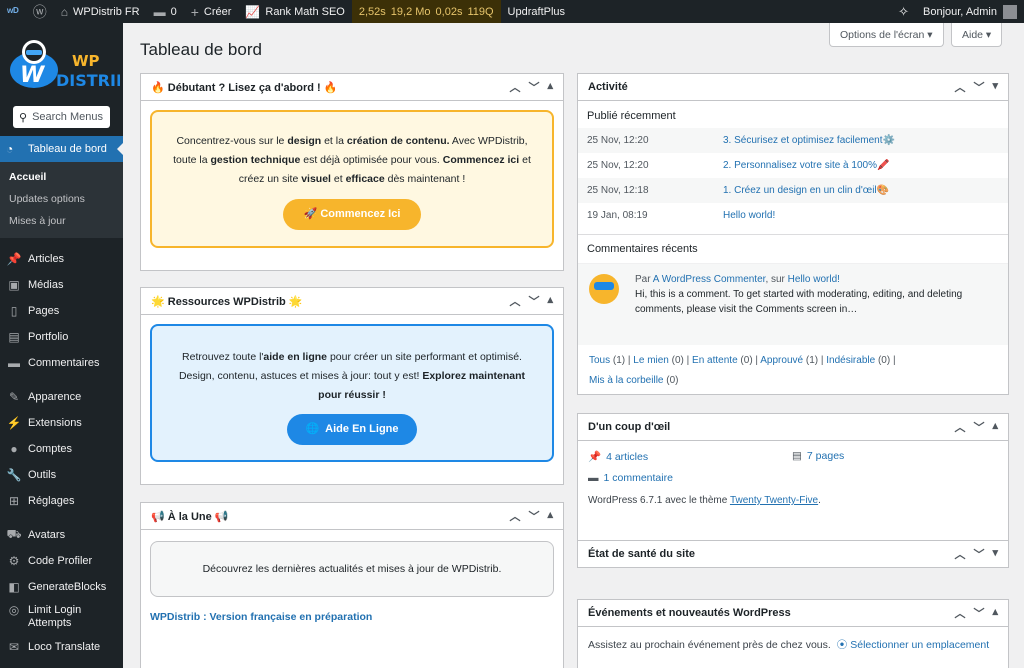  What do you see at coordinates (61, 221) in the screenshot?
I see `submenu-updates: Mises à jour` at bounding box center [61, 221].